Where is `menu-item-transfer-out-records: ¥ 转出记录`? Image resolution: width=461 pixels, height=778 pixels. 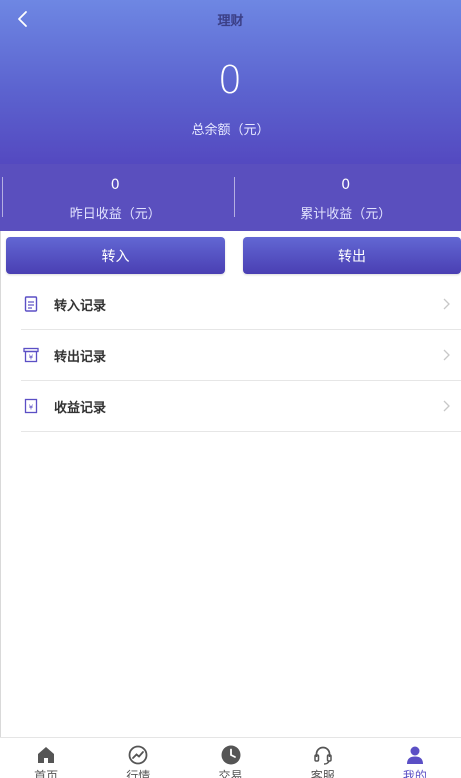
menu-item-transfer-out-records: ¥ 转出记录 is located at coordinates (241, 355).